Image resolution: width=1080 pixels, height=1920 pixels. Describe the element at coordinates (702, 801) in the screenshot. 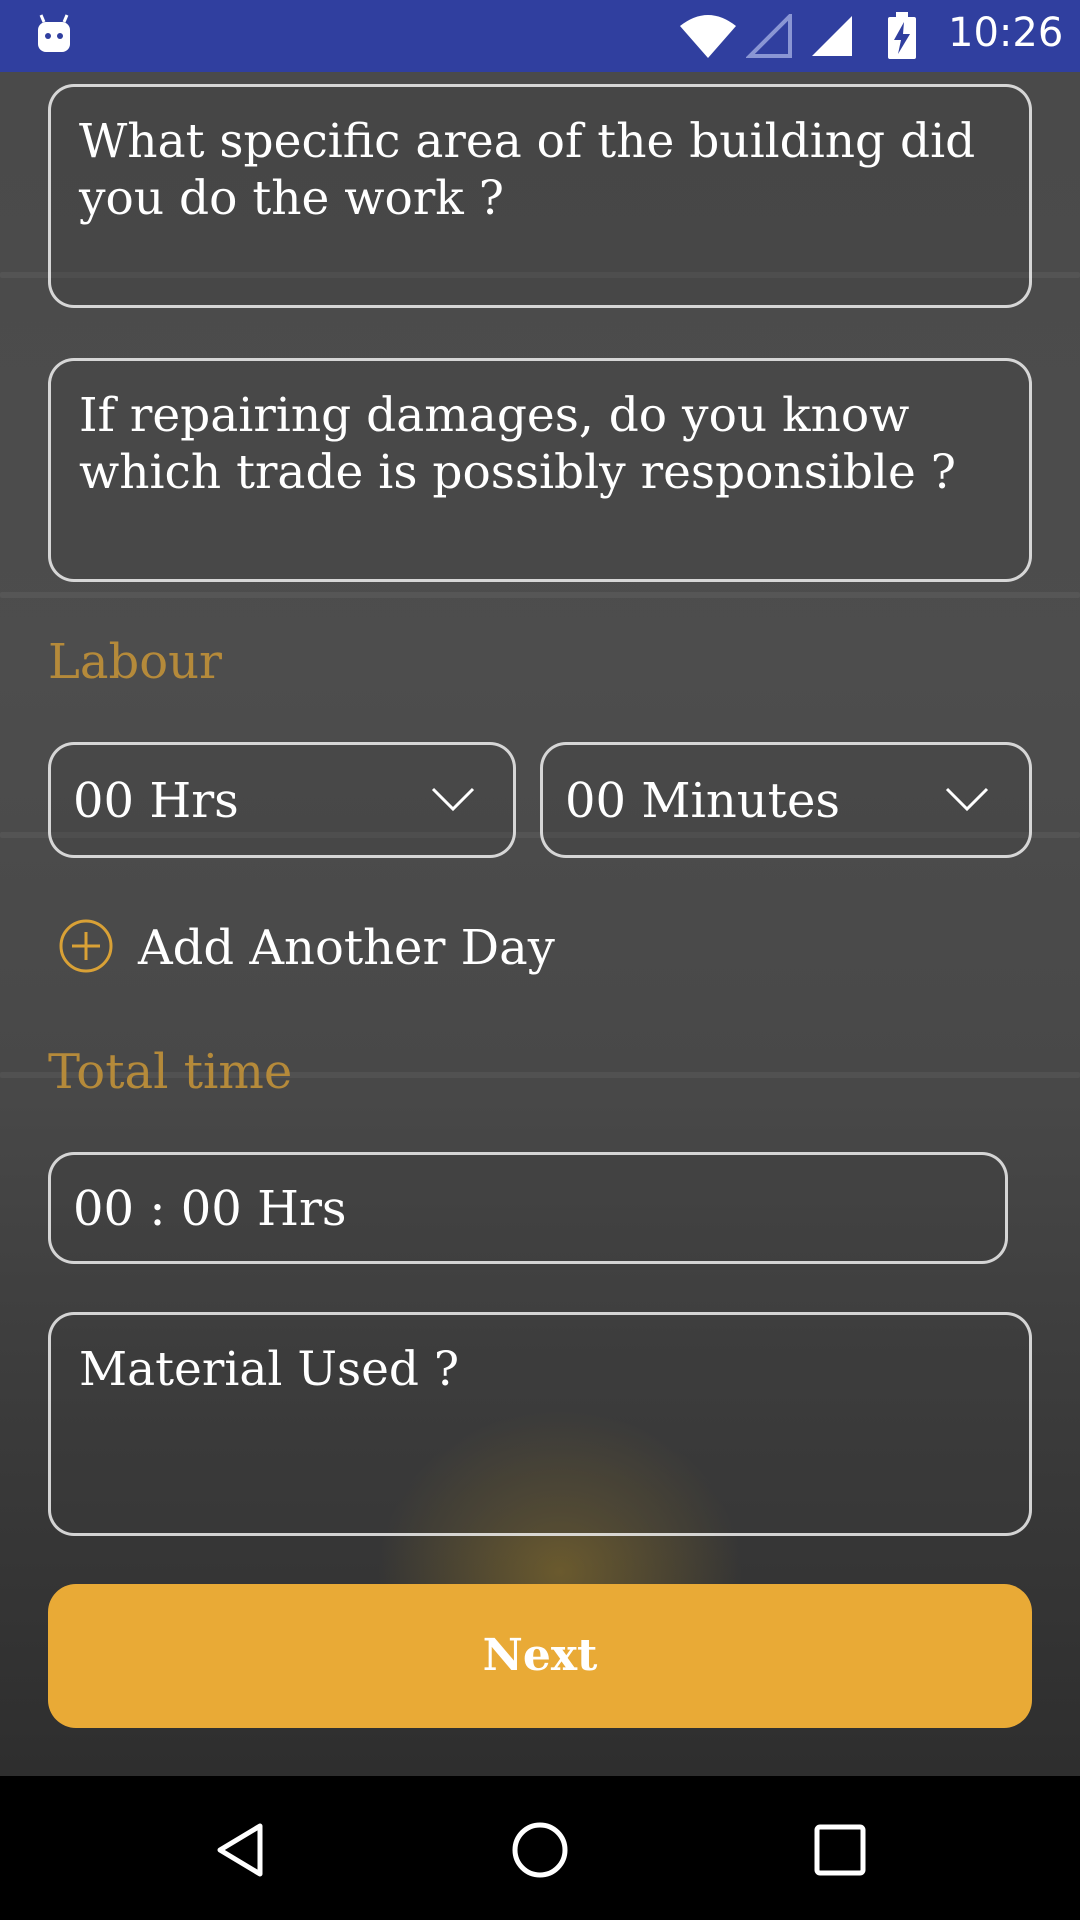

I see `minutes-value: 00 Minutes` at that location.